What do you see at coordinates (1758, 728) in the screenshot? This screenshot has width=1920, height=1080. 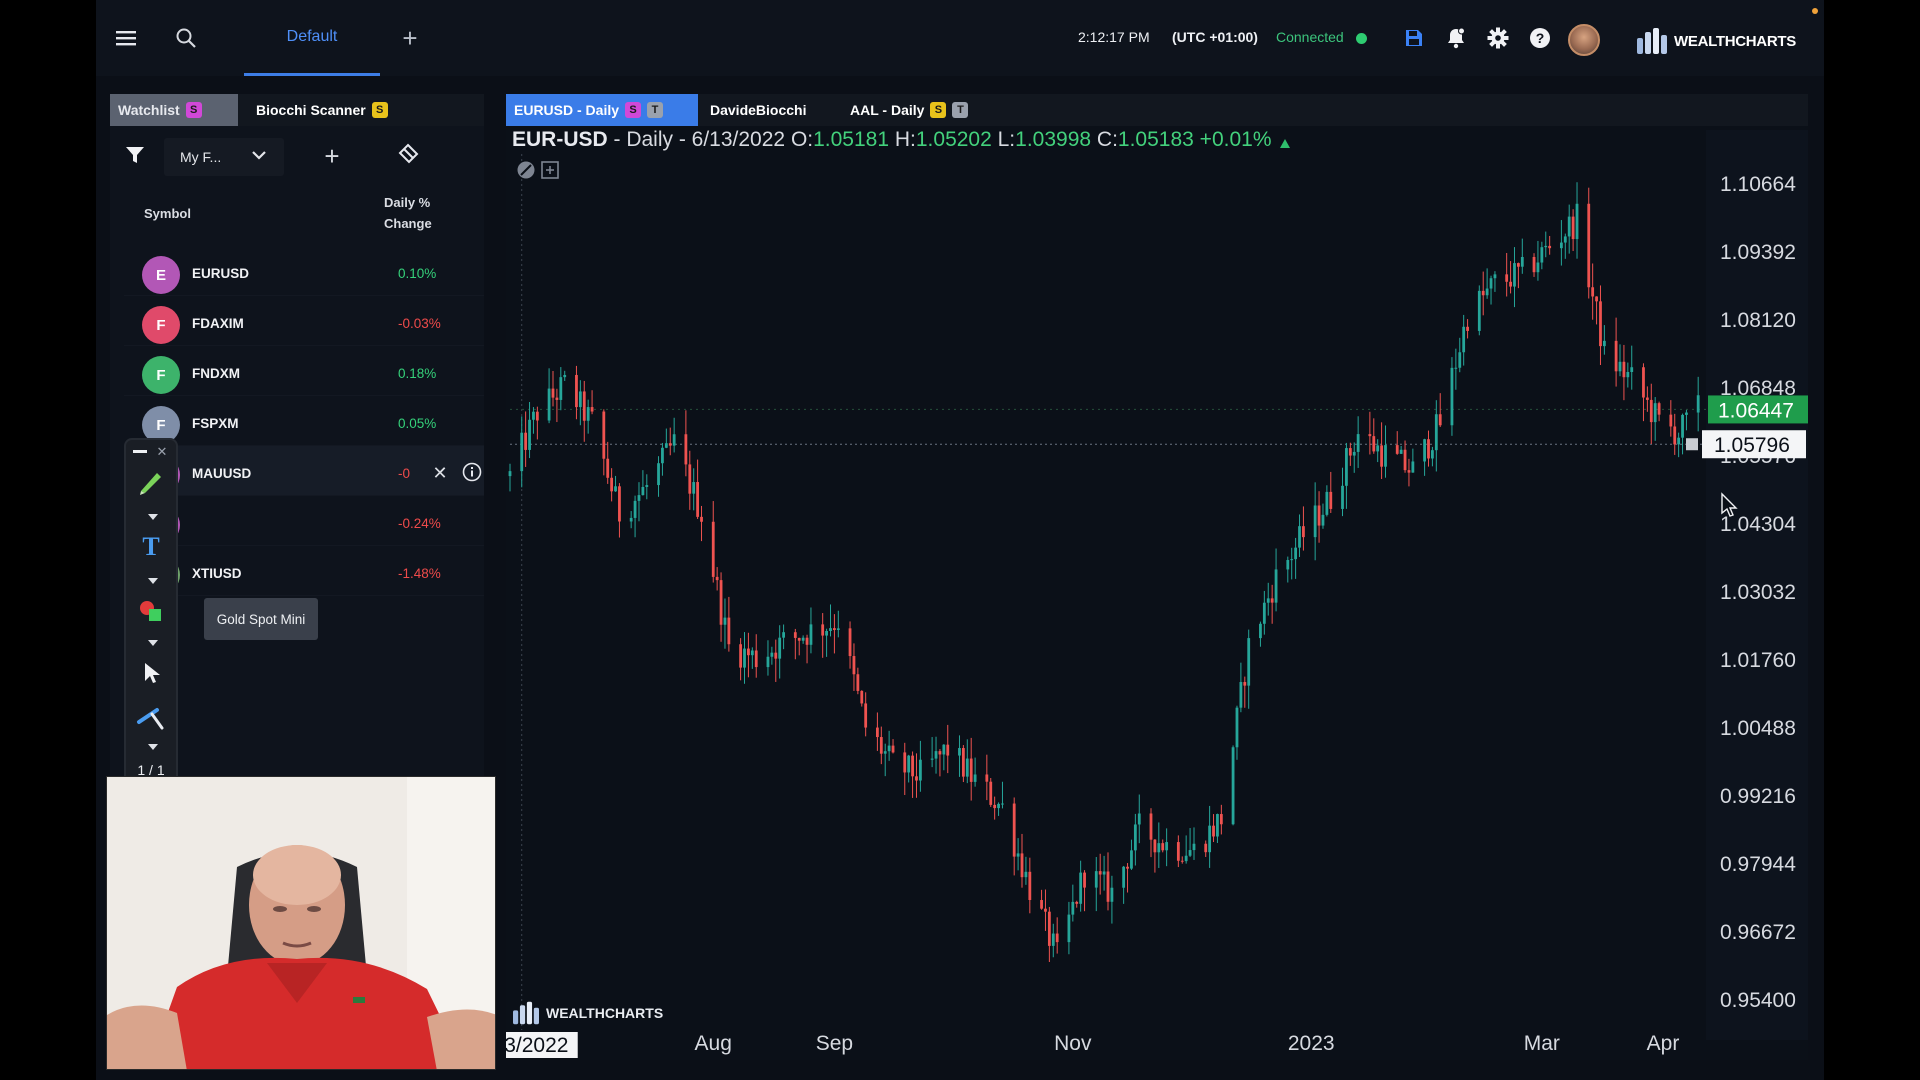 I see `price-axis-tick-label: 1.00488` at bounding box center [1758, 728].